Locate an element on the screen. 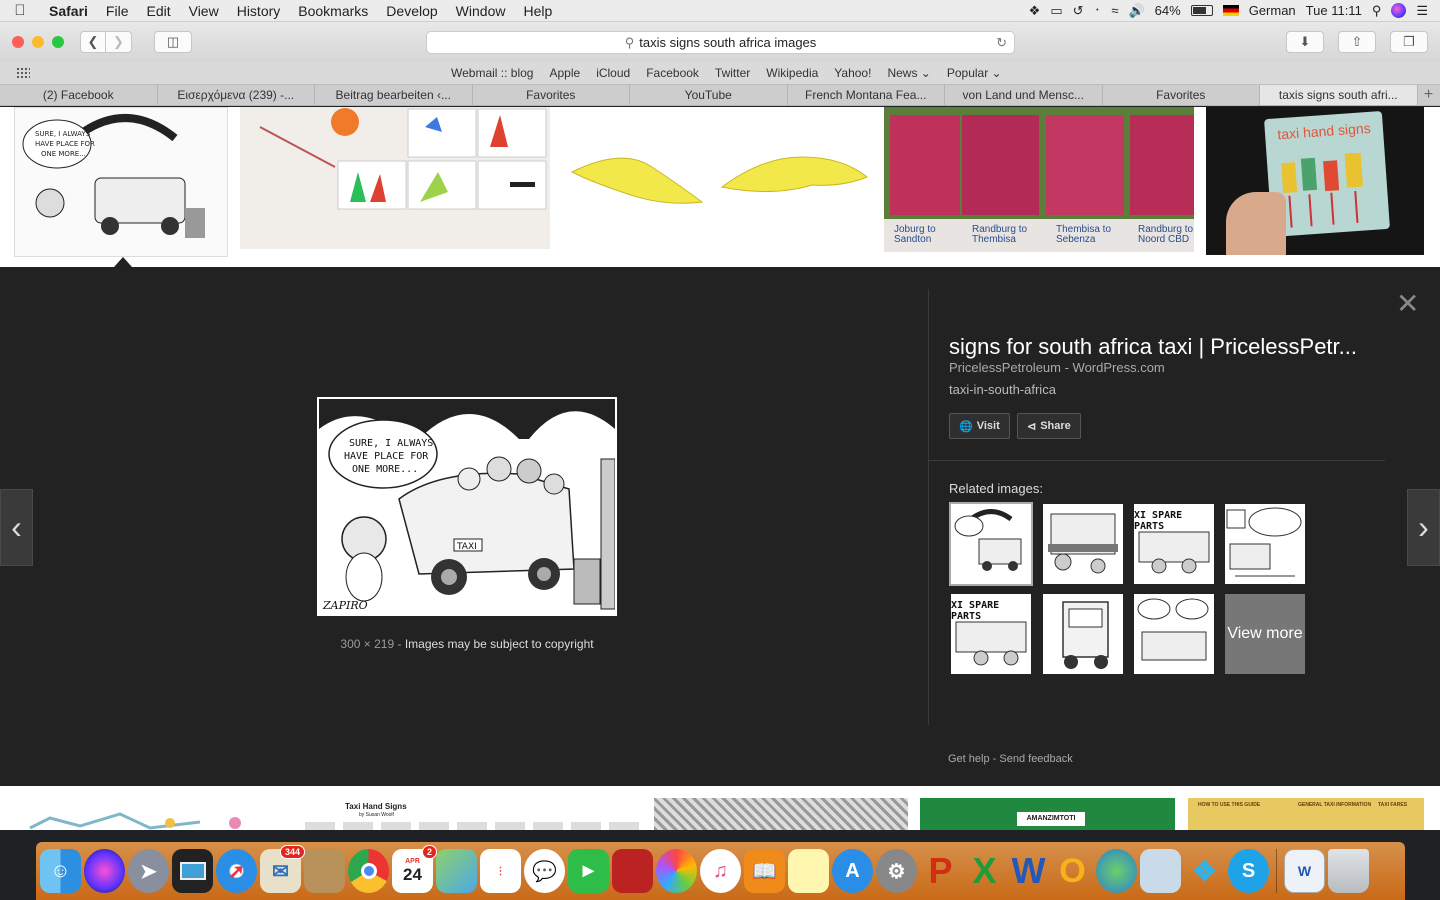 Image resolution: width=1440 pixels, height=900 pixels. system-preferences-icon: ⚙ is located at coordinates (896, 871).